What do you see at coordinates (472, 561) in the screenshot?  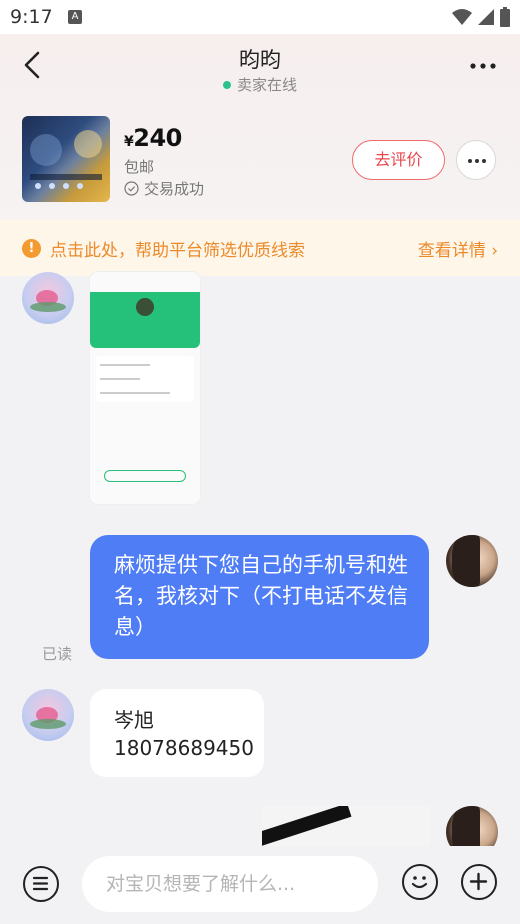 I see `my-avatar` at bounding box center [472, 561].